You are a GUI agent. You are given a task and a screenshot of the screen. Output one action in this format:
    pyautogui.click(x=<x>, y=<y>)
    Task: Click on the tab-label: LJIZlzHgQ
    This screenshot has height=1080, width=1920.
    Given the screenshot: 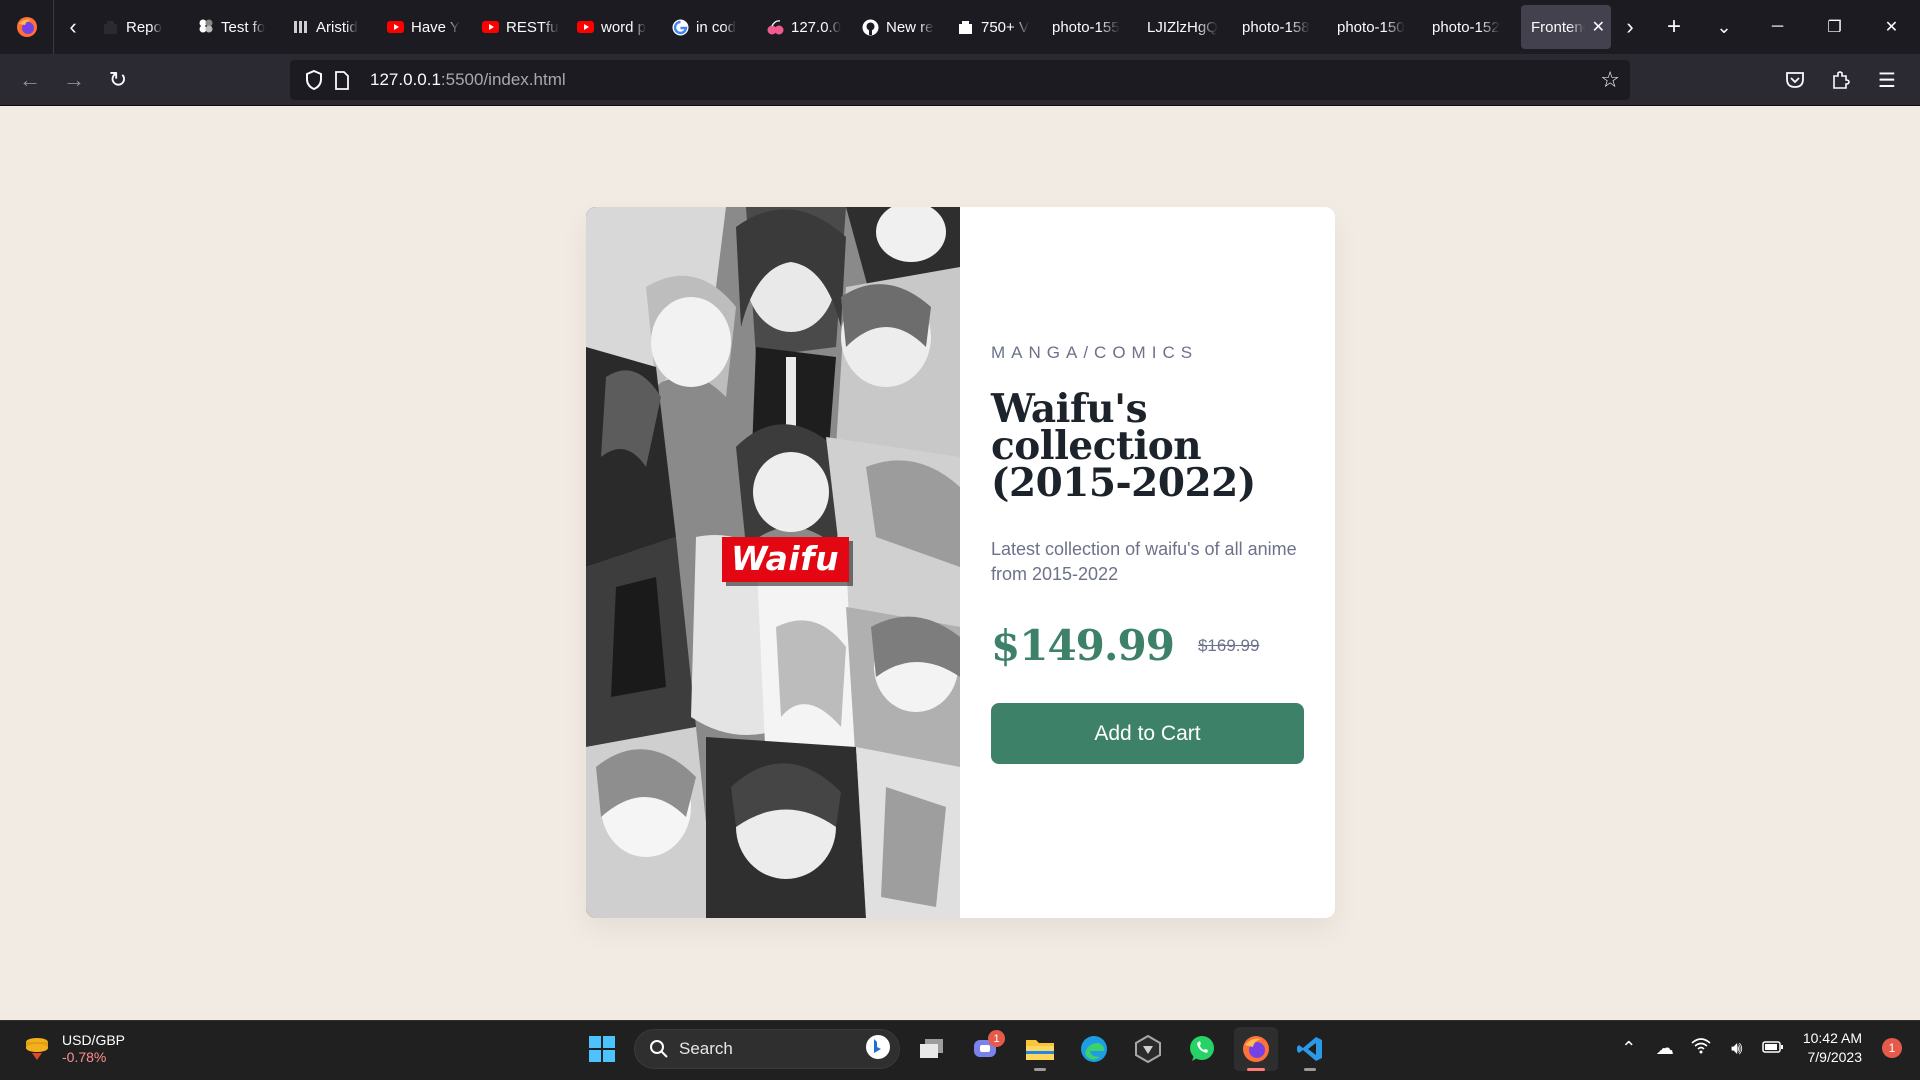 What is the action you would take?
    pyautogui.click(x=1182, y=27)
    